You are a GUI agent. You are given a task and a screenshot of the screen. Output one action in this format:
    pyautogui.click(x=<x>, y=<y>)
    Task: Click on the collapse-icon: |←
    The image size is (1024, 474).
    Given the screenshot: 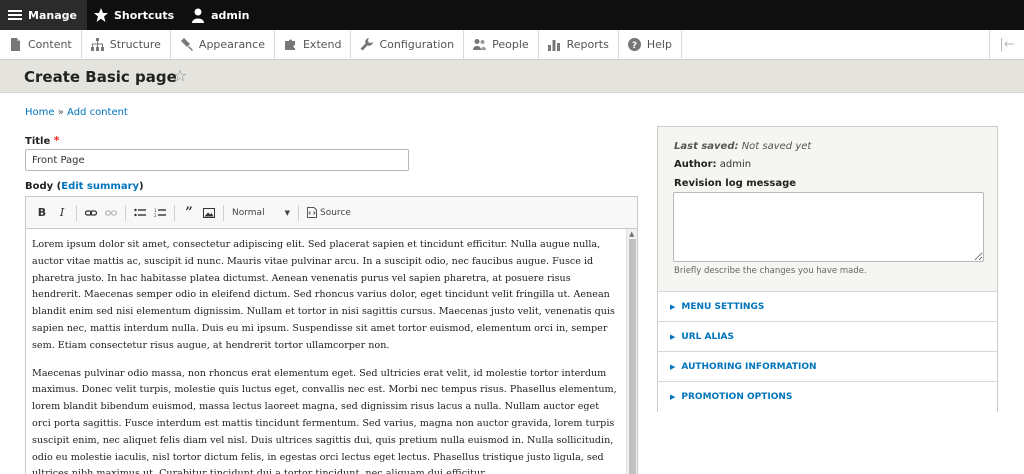 What is the action you would take?
    pyautogui.click(x=1007, y=44)
    